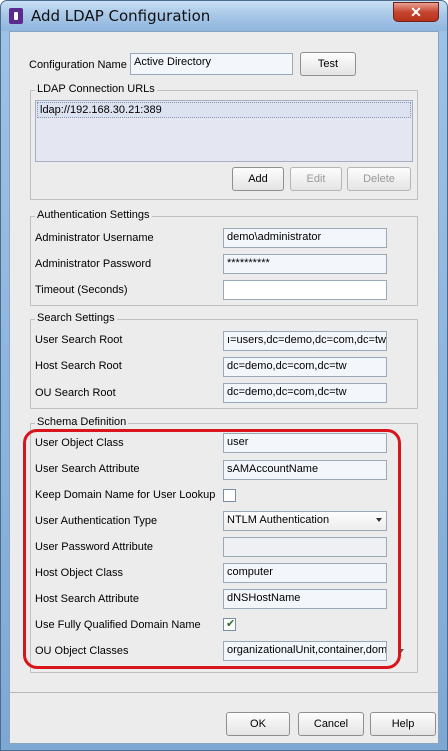 The image size is (448, 751). Describe the element at coordinates (78, 65) in the screenshot. I see `config-name-label: Configuration Name` at that location.